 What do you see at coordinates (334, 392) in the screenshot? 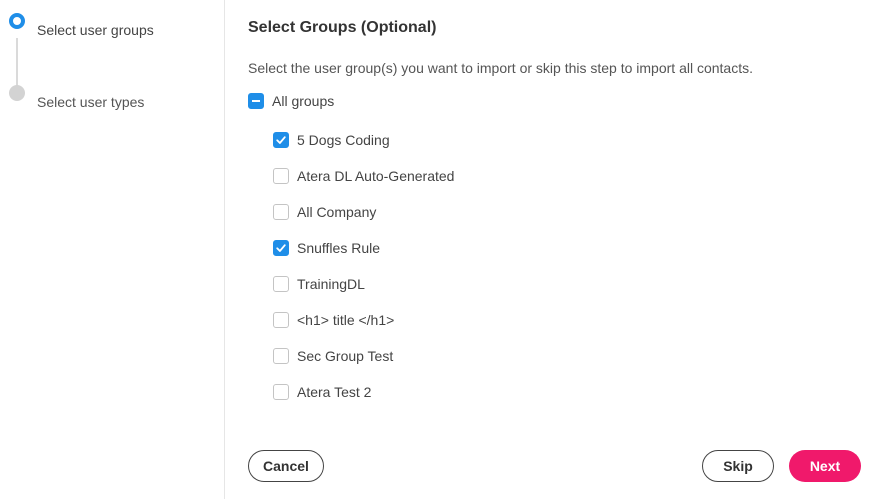
I see `group-label: Atera Test 2` at bounding box center [334, 392].